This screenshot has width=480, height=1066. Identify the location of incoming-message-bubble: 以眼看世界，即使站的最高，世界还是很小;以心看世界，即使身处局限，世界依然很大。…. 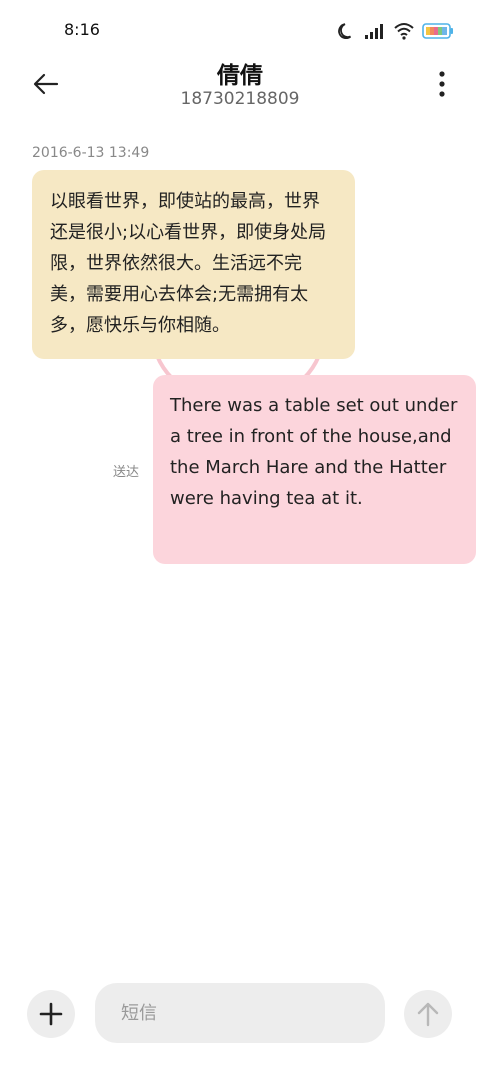
(193, 264).